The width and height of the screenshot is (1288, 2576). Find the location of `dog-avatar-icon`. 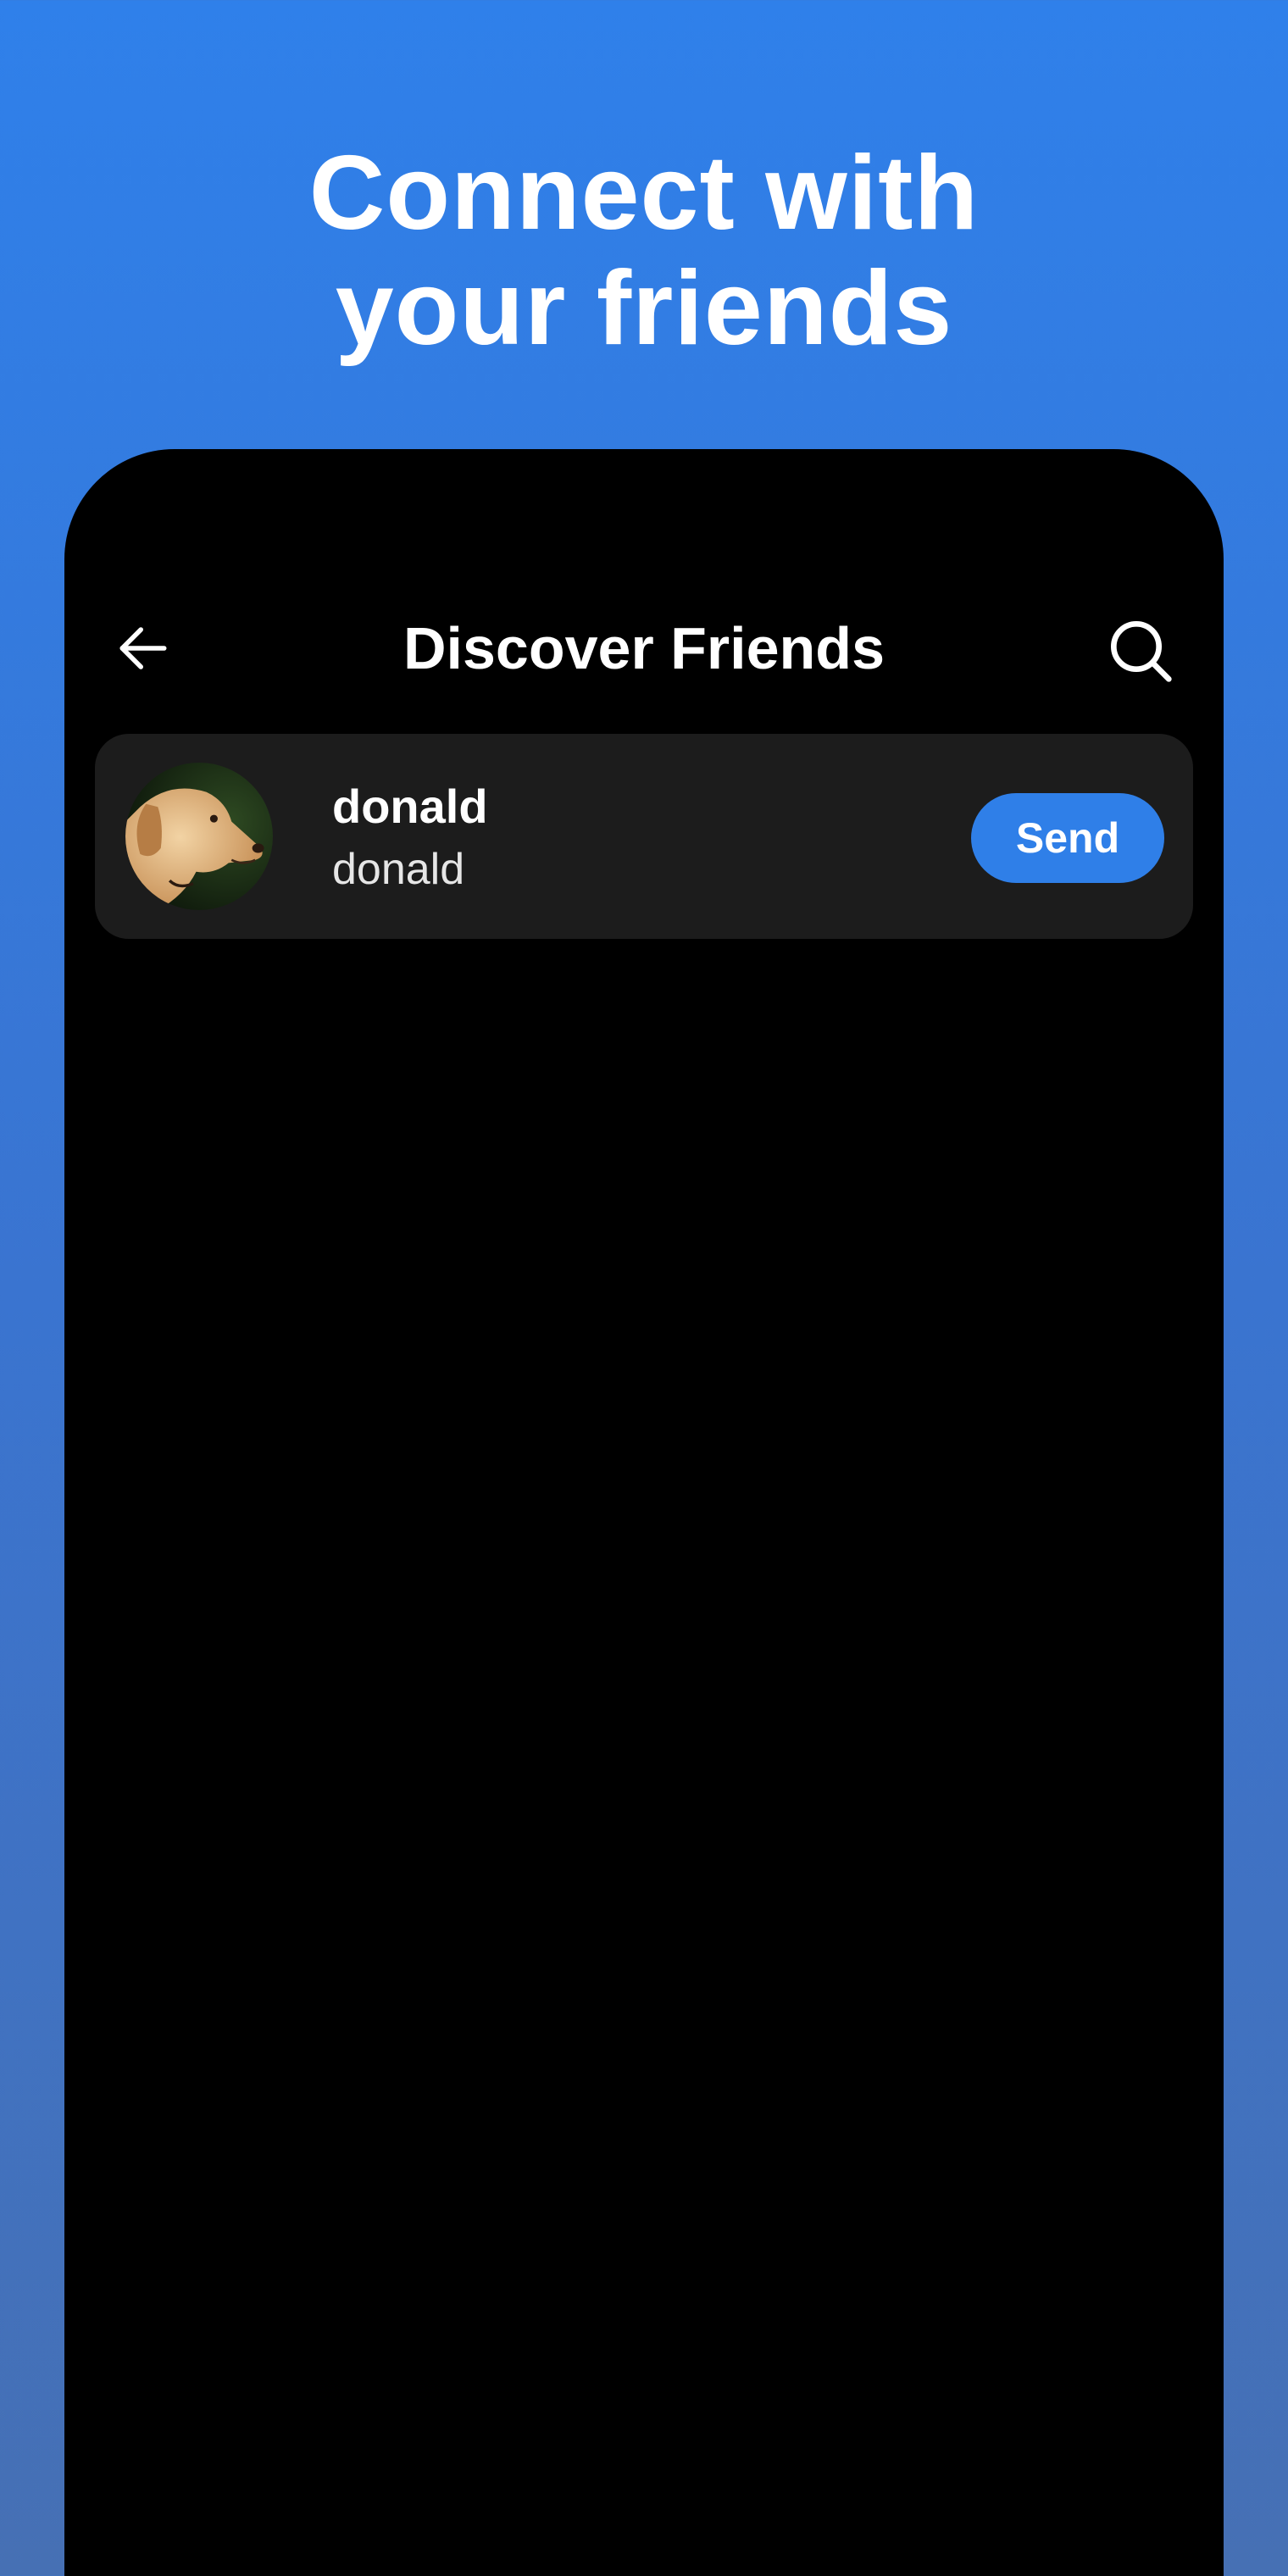

dog-avatar-icon is located at coordinates (199, 836).